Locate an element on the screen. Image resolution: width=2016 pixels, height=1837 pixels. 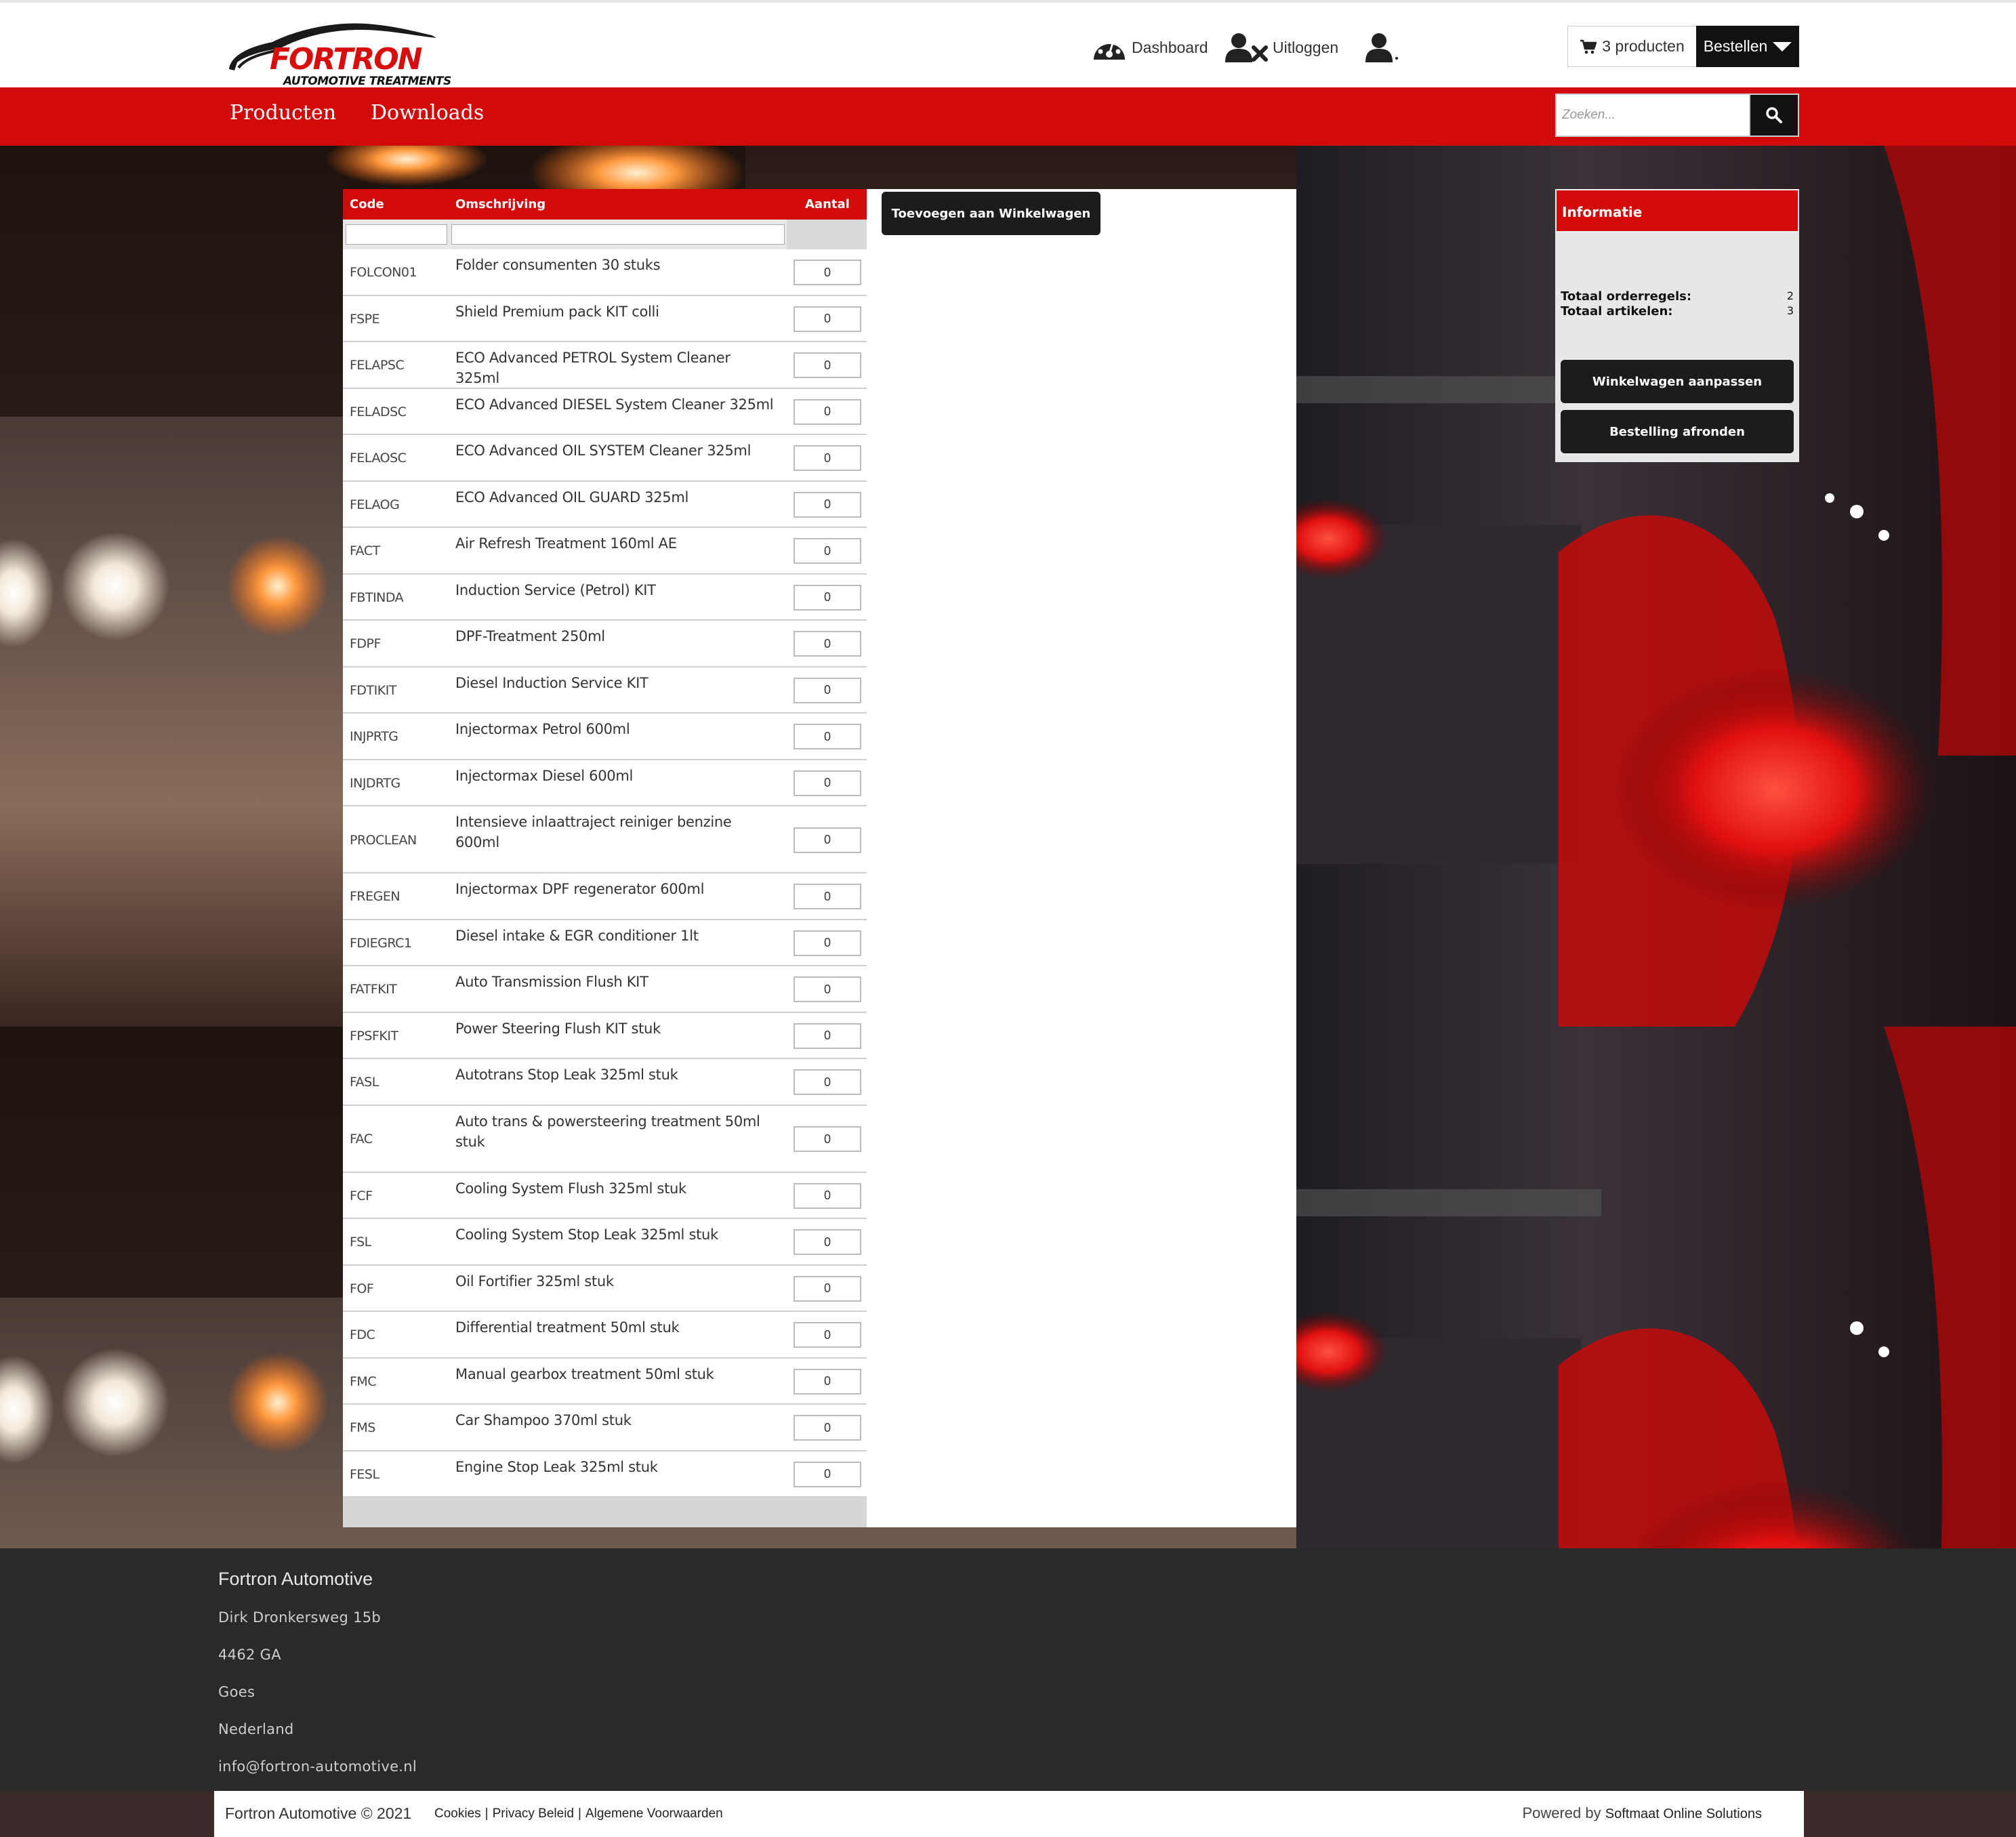
cart-count-label: 3 producten is located at coordinates (1643, 46).